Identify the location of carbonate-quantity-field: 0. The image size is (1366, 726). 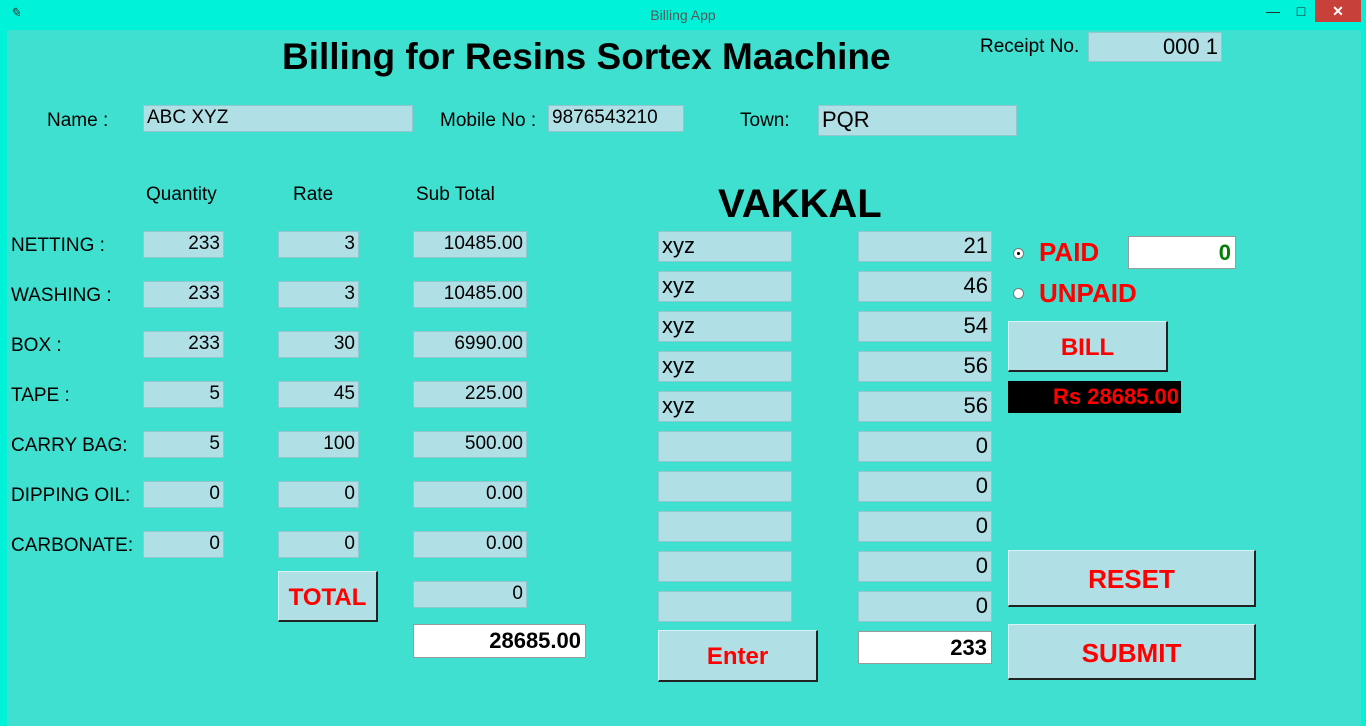
(183, 544).